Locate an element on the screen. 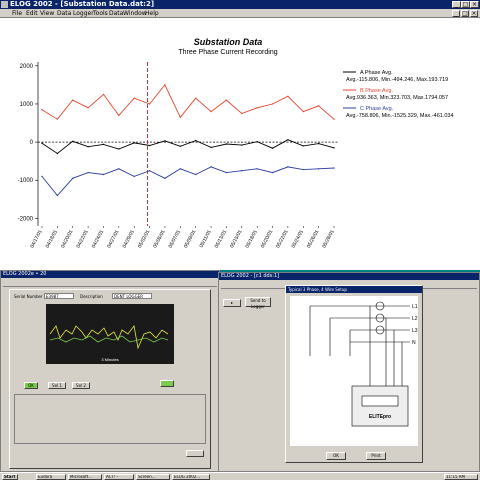  task-act: ACT! - is located at coordinates (119, 477).